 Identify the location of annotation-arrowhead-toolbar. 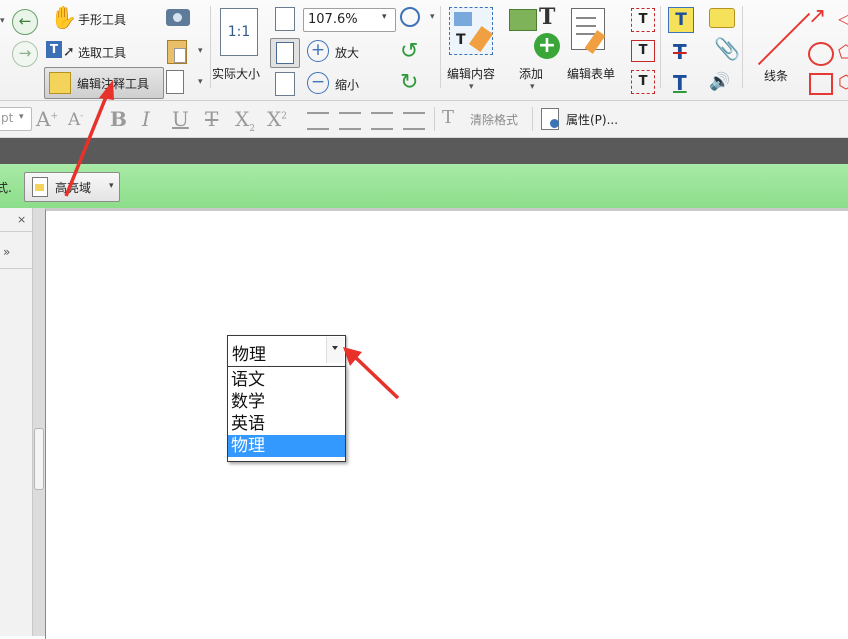
(106, 90).